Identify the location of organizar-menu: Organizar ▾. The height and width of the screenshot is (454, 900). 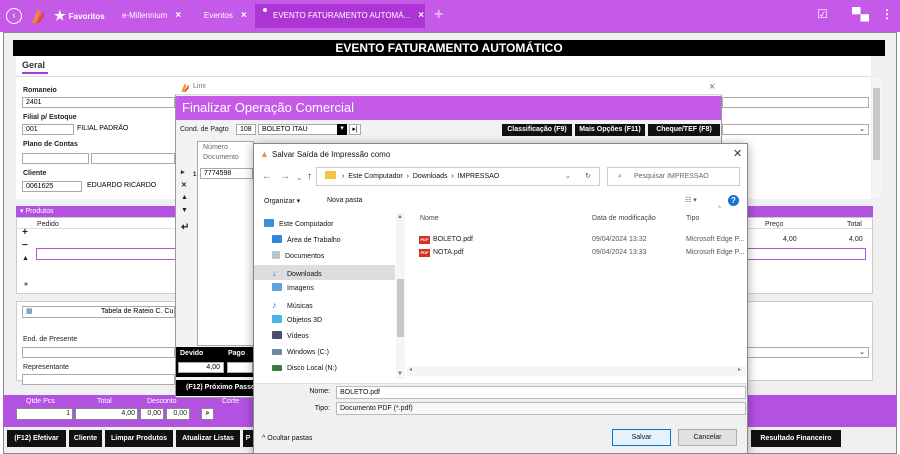
(282, 201).